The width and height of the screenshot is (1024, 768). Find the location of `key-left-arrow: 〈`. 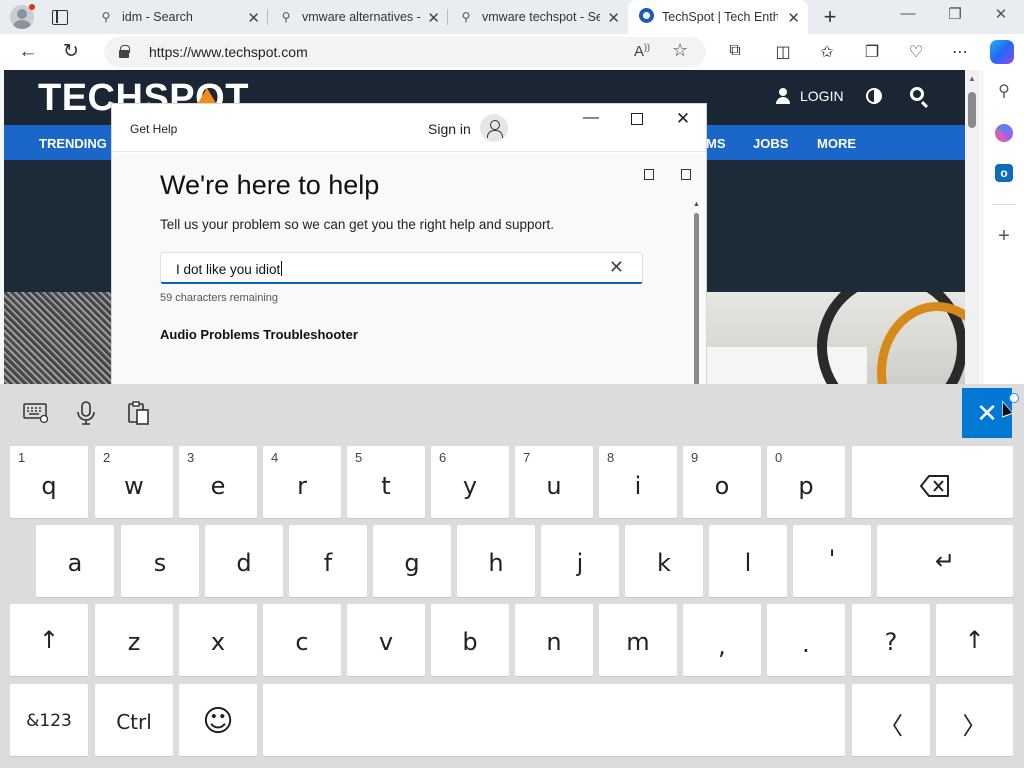

key-left-arrow: 〈 is located at coordinates (891, 720).